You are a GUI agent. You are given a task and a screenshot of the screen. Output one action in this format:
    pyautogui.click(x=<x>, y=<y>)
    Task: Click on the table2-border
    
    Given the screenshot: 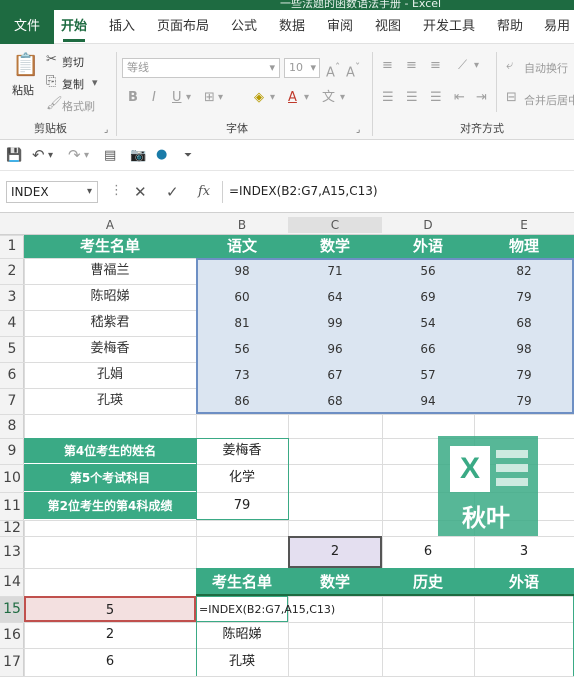 What is the action you would take?
    pyautogui.click(x=385, y=636)
    